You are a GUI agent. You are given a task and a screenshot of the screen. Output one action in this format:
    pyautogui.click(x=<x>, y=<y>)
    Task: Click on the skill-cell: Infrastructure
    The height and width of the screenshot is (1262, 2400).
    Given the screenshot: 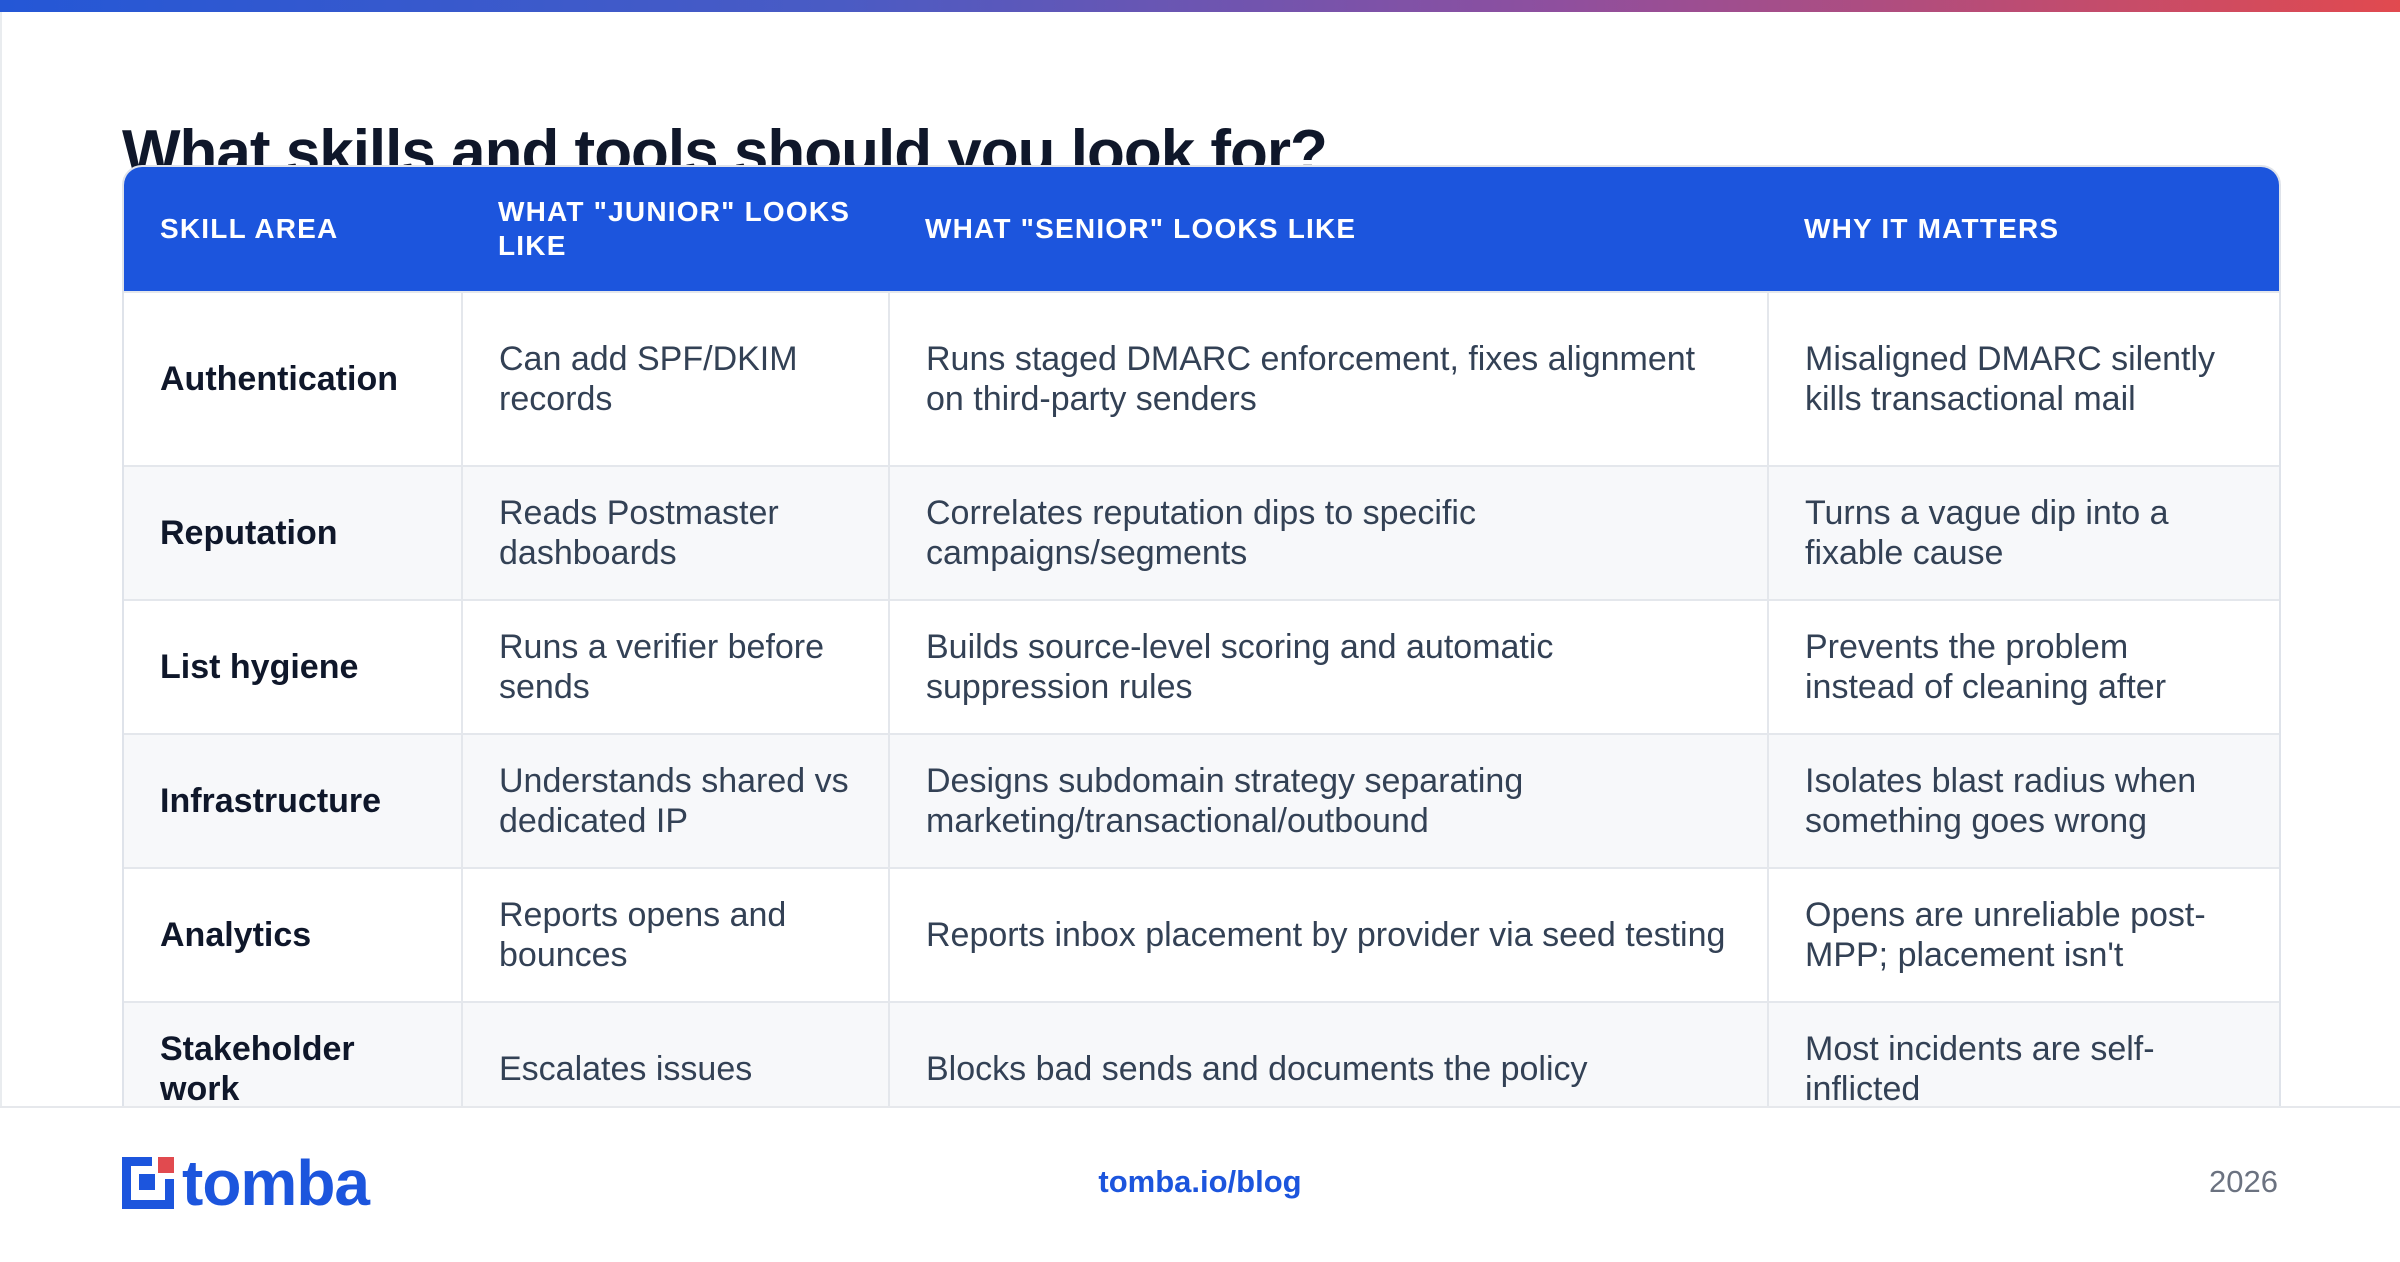 What is the action you would take?
    pyautogui.click(x=293, y=800)
    